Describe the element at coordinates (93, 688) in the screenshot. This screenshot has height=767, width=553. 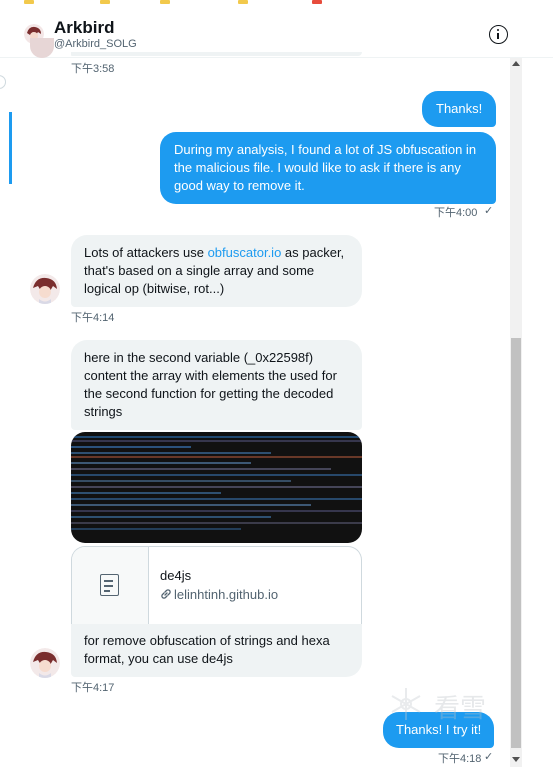
I see `message-time: 下午4:17` at that location.